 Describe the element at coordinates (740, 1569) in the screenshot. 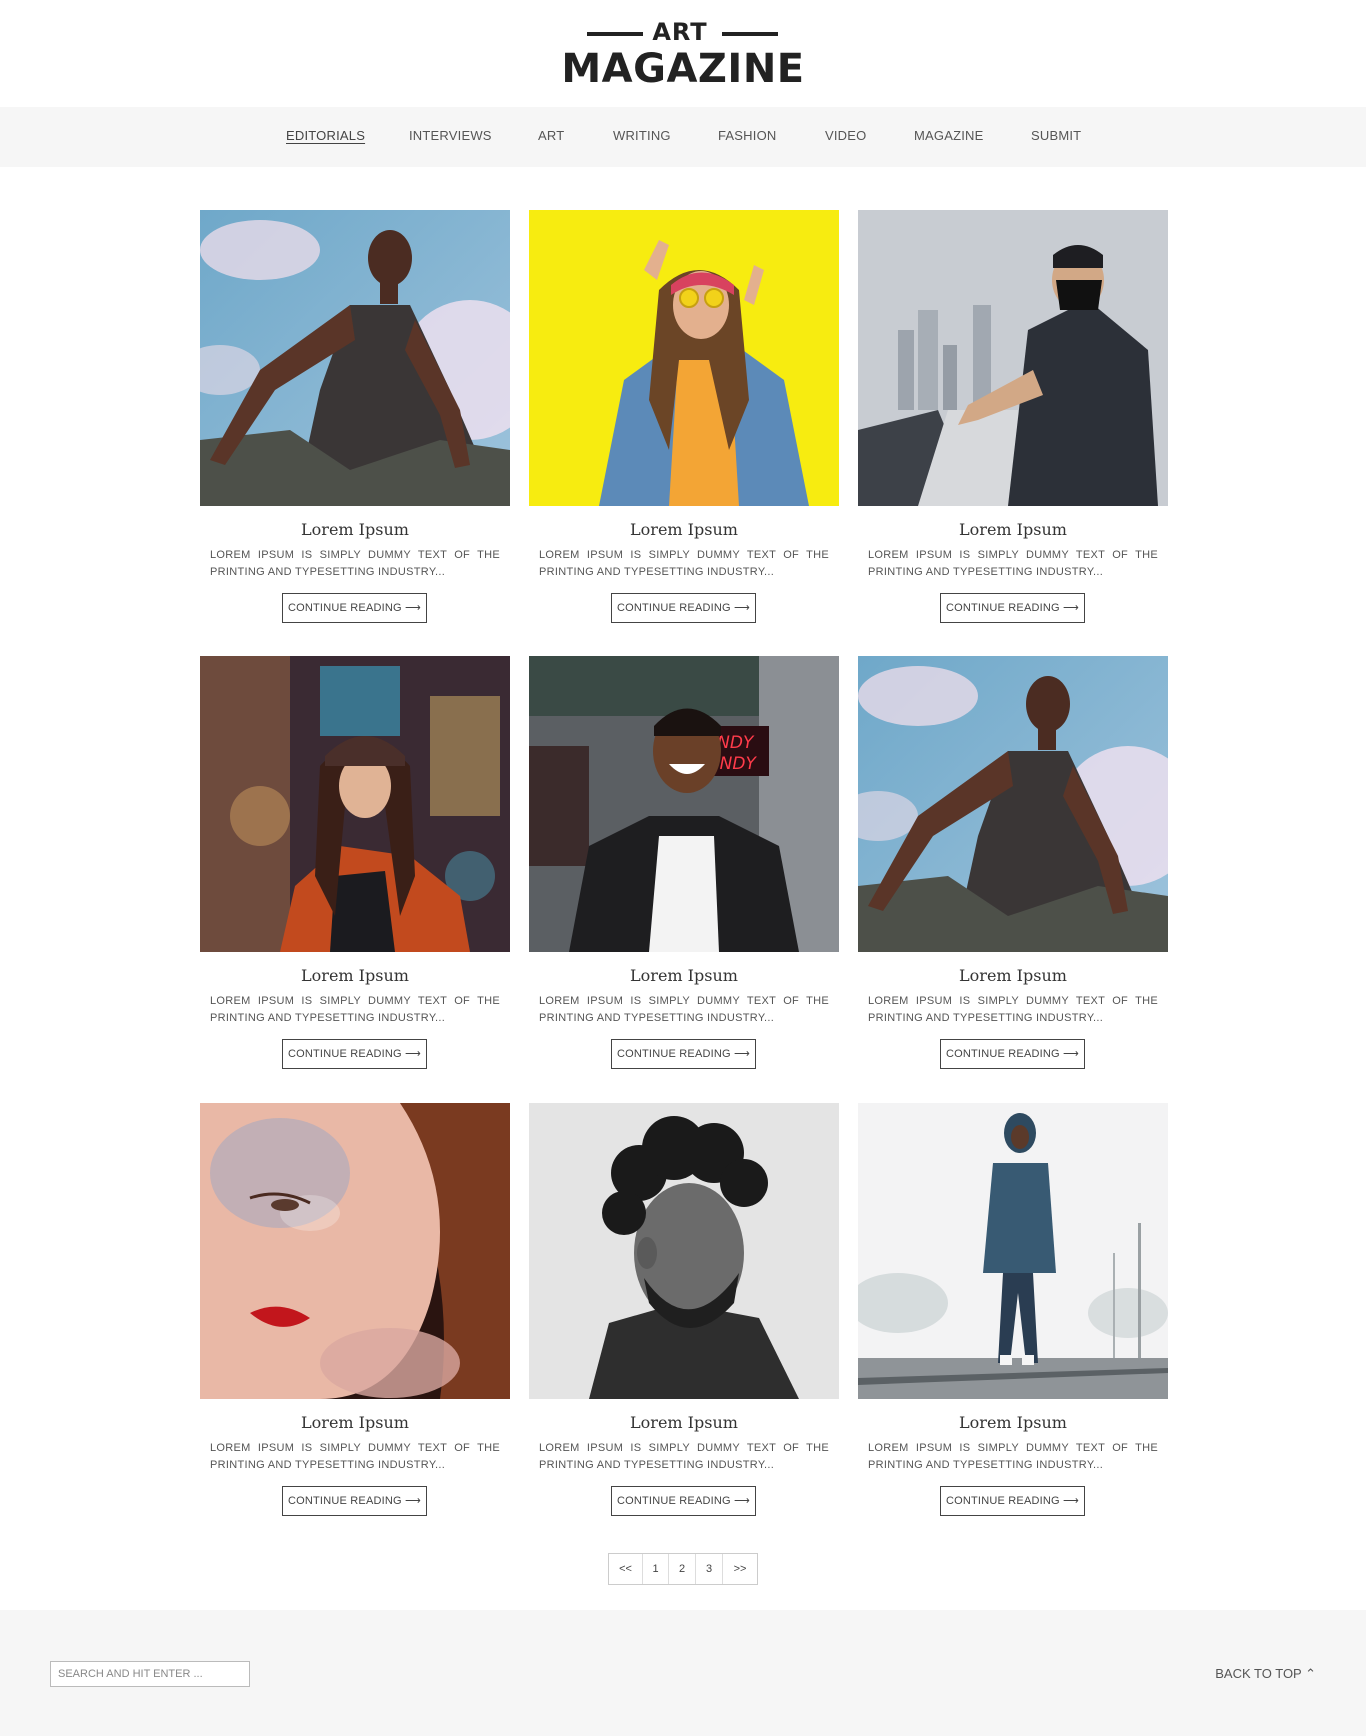

I see `pagination-next-button: >>` at that location.